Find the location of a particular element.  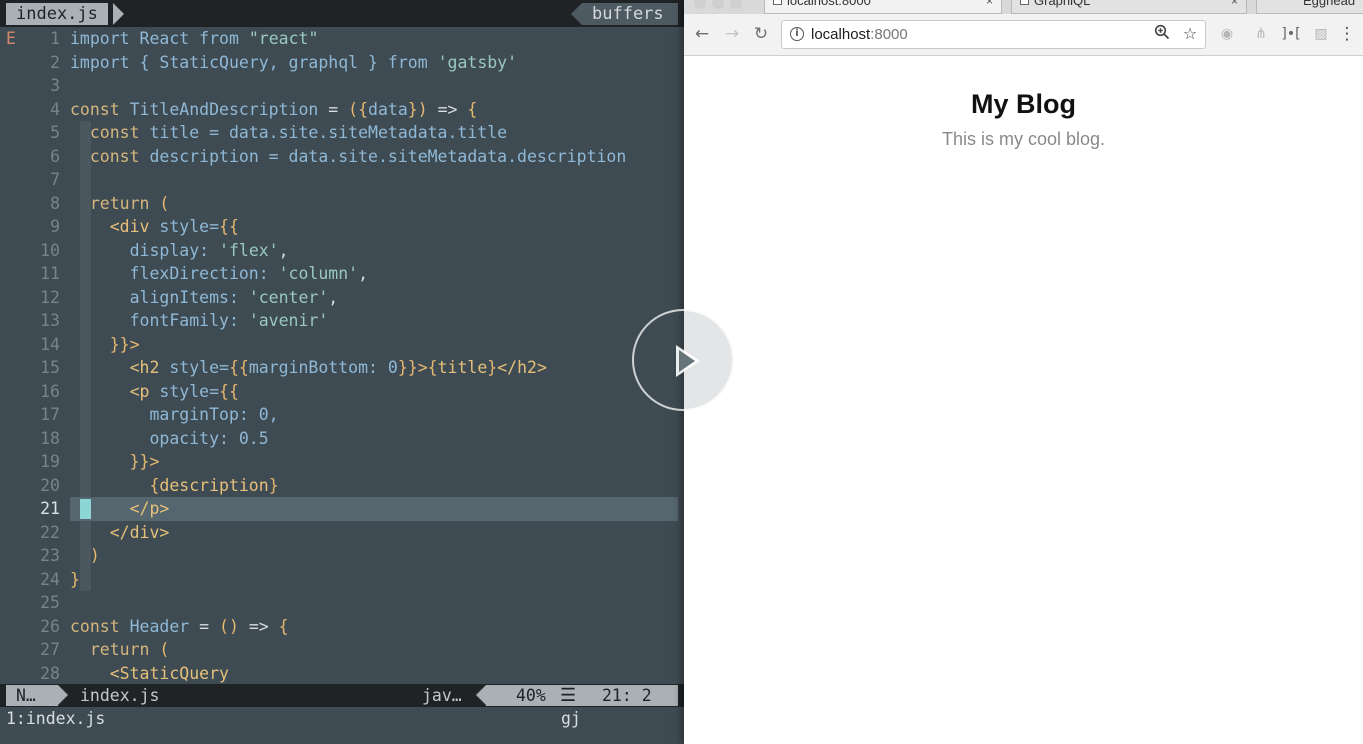

code-line: 21 </p> is located at coordinates (342, 509).